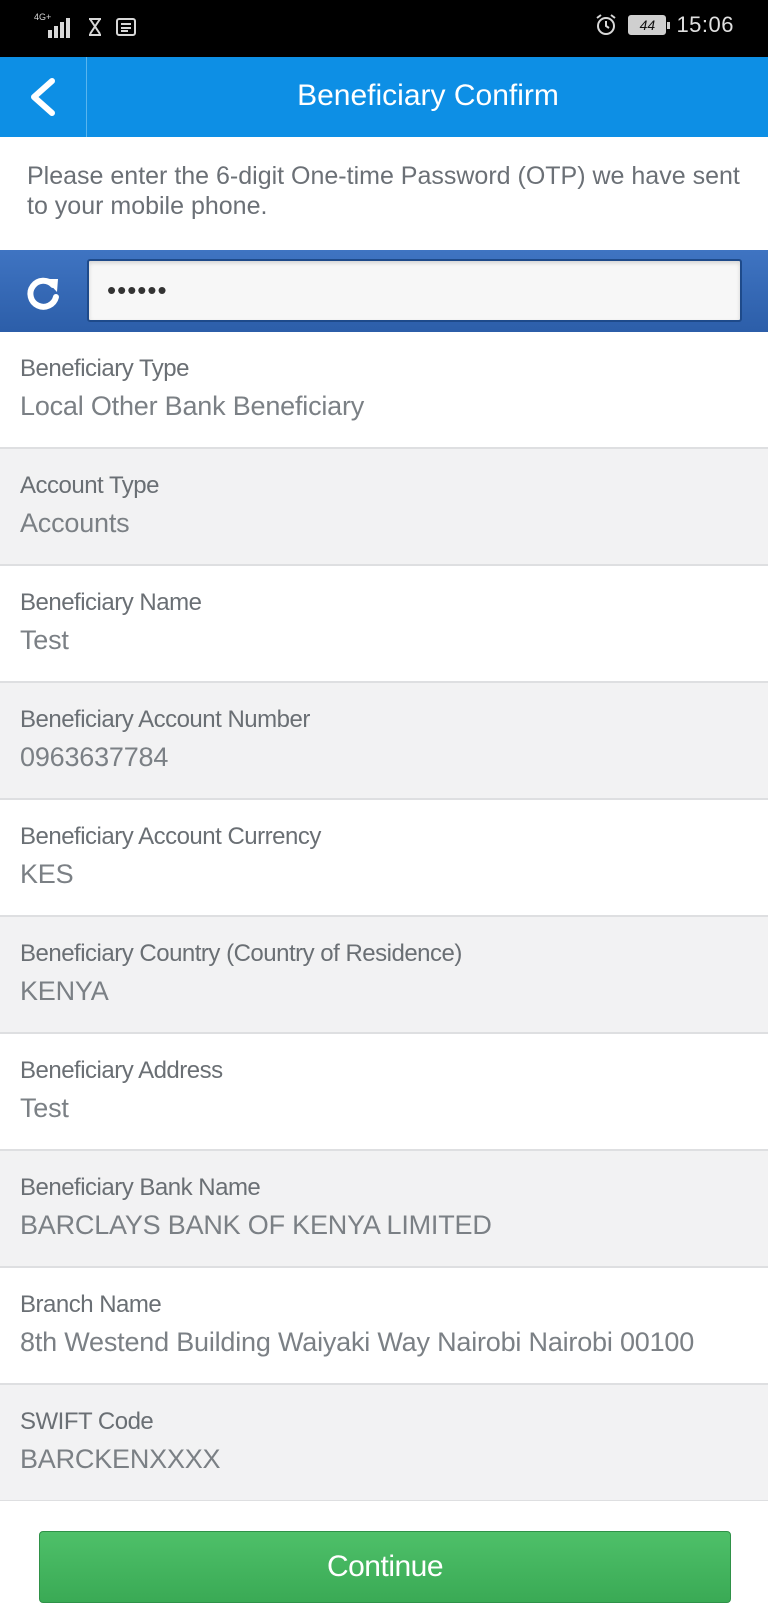 The width and height of the screenshot is (768, 1603). What do you see at coordinates (705, 24) in the screenshot?
I see `status-time: 15:06` at bounding box center [705, 24].